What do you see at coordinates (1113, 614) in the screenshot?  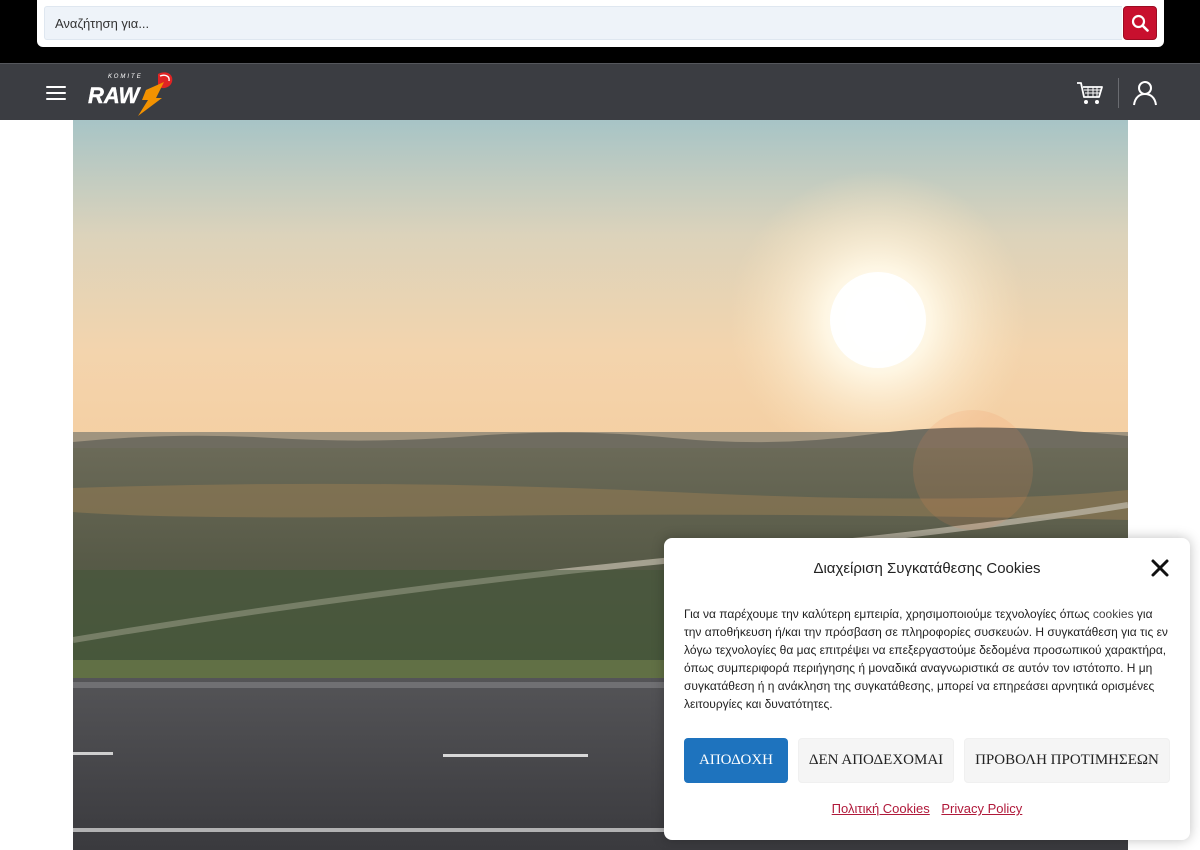 I see `cookie-body-cookies-word: cookies` at bounding box center [1113, 614].